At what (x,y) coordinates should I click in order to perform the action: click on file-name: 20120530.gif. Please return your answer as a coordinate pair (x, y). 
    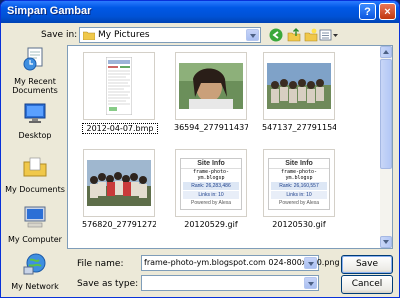
    Looking at the image, I should click on (299, 224).